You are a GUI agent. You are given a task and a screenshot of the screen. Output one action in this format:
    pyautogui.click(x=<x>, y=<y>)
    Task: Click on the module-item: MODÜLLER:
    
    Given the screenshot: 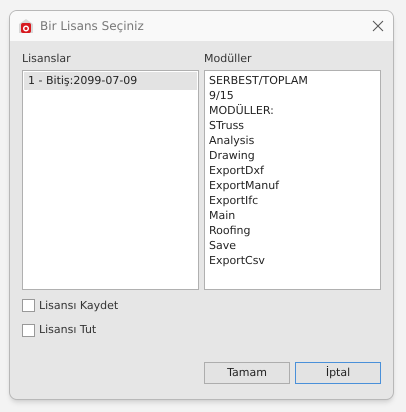 What is the action you would take?
    pyautogui.click(x=242, y=110)
    